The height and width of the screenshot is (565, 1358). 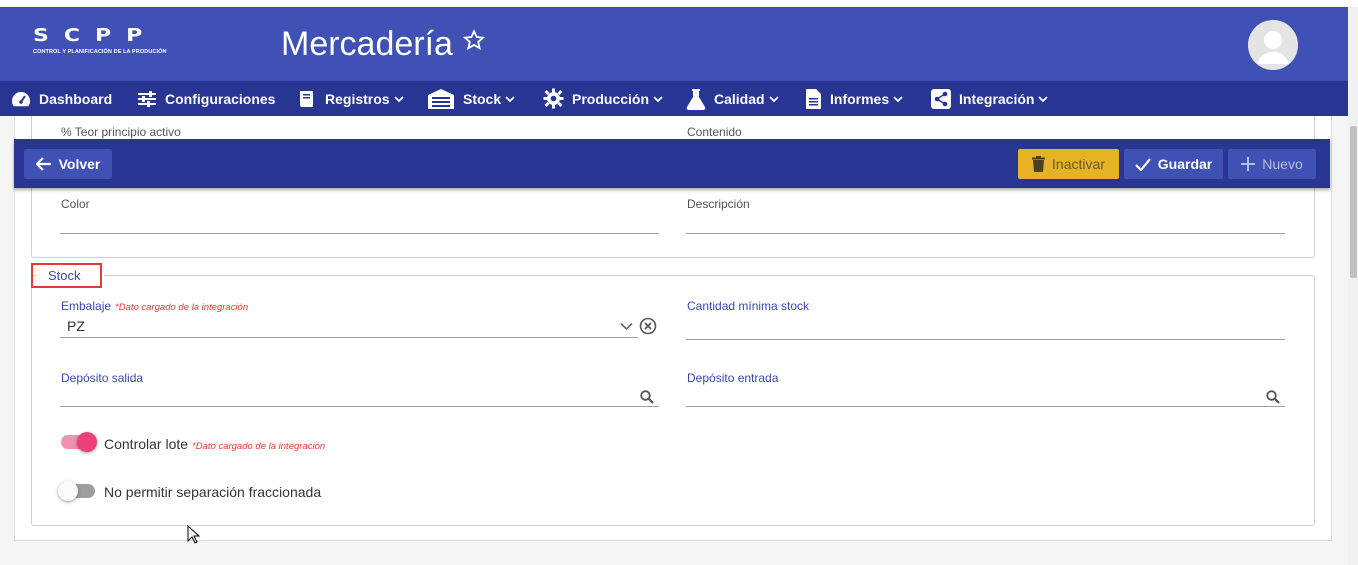 I want to click on back-button: Volver, so click(x=68, y=164).